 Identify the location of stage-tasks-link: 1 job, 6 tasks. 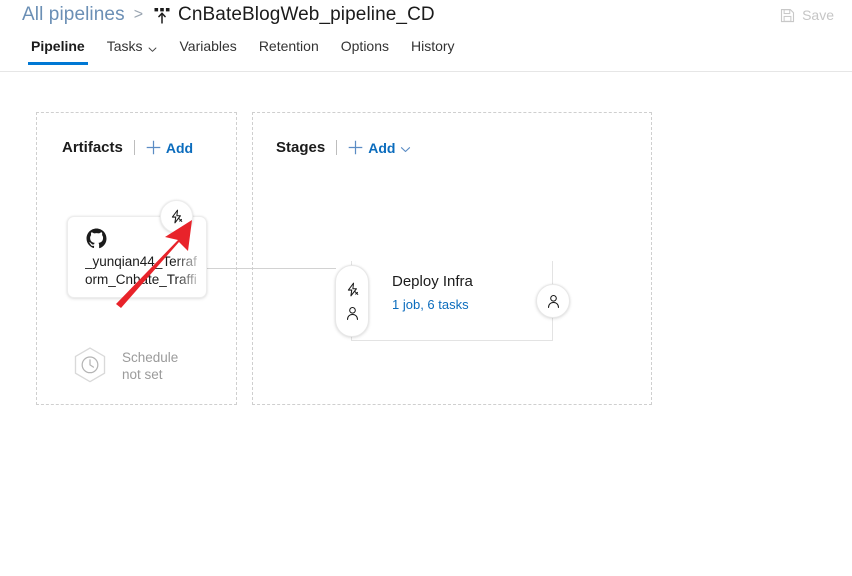
(430, 304).